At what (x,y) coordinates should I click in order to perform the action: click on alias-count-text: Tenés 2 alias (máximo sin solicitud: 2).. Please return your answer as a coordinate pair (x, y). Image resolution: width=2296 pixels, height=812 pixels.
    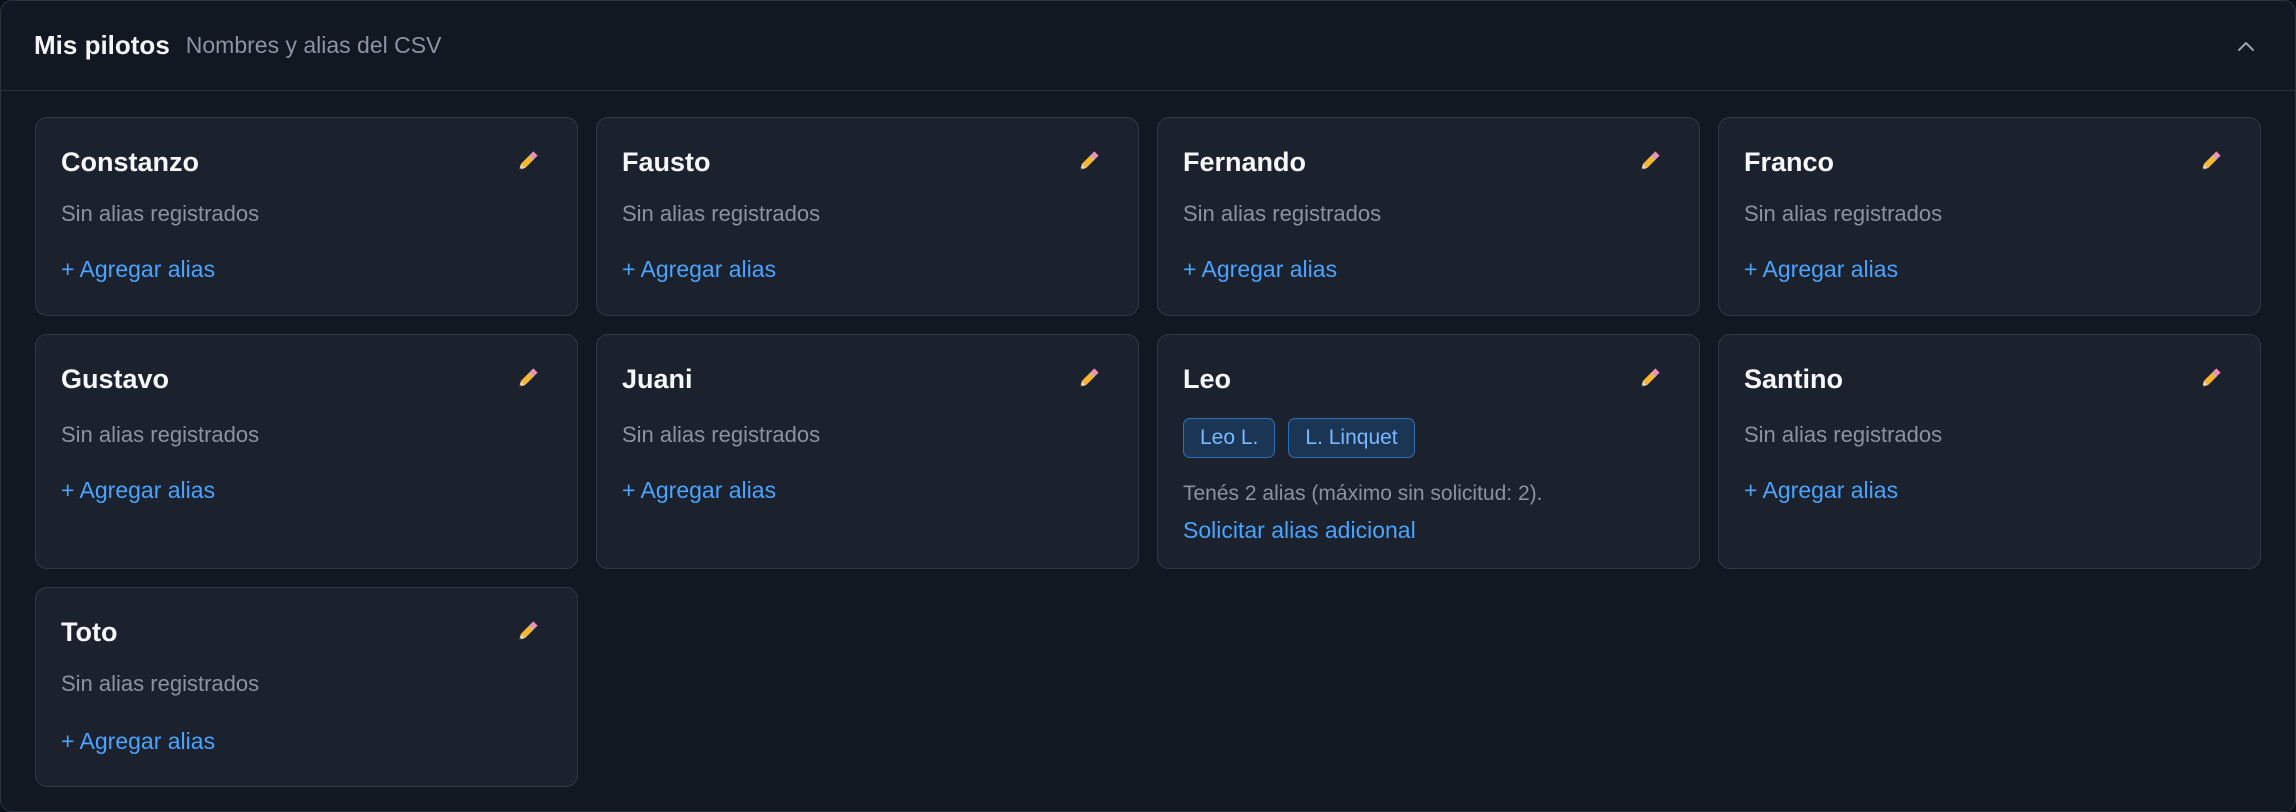
    Looking at the image, I should click on (1363, 493).